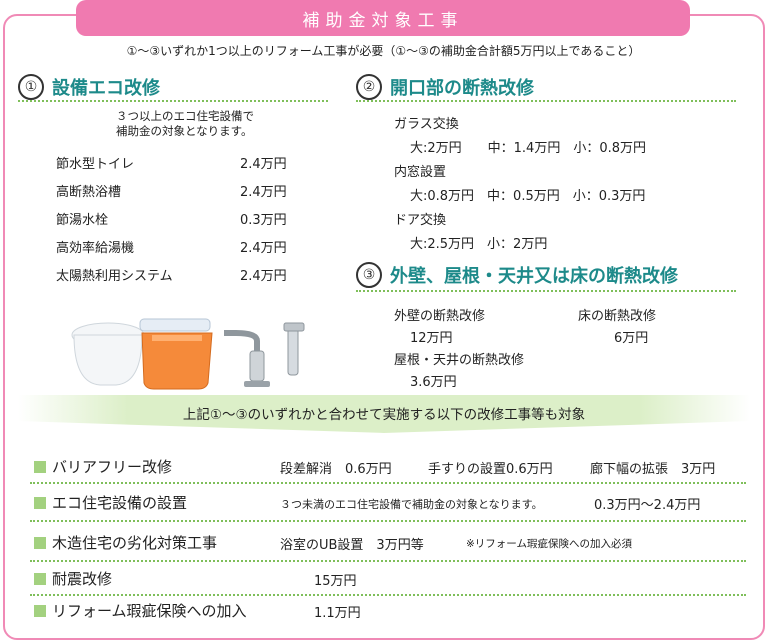  Describe the element at coordinates (263, 276) in the screenshot. I see `item-price-solar: 2.4万円` at that location.